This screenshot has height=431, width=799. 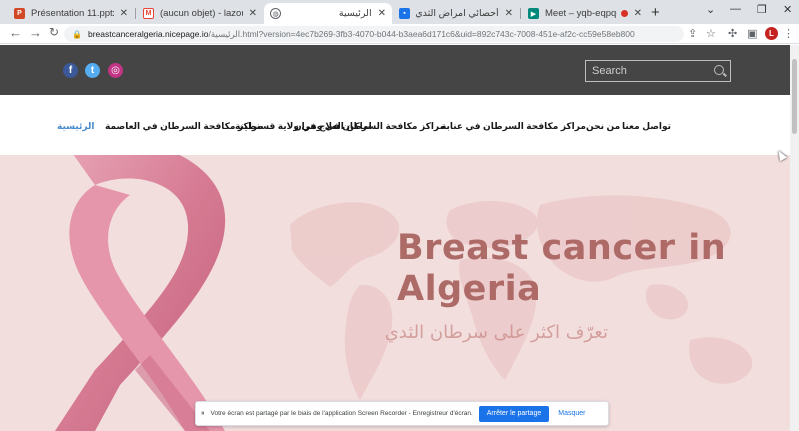 I want to click on globe-icon: ◍, so click(x=275, y=13).